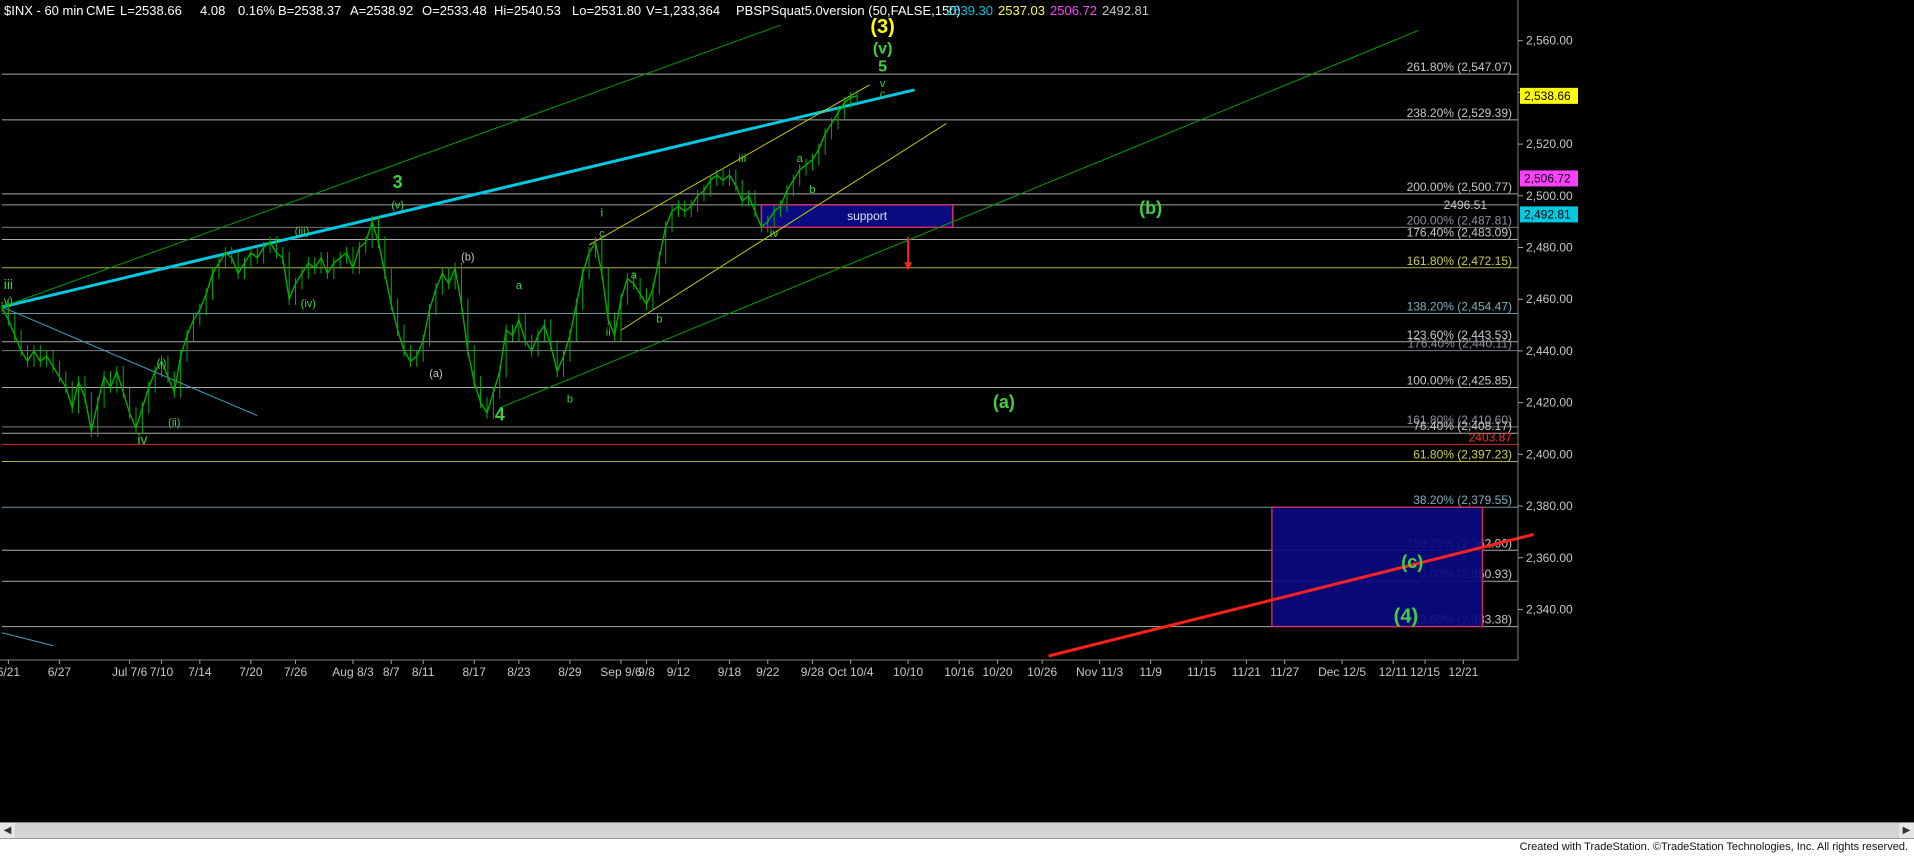 The image size is (1914, 857). What do you see at coordinates (60, 672) in the screenshot?
I see `time-tick-label: 6/27` at bounding box center [60, 672].